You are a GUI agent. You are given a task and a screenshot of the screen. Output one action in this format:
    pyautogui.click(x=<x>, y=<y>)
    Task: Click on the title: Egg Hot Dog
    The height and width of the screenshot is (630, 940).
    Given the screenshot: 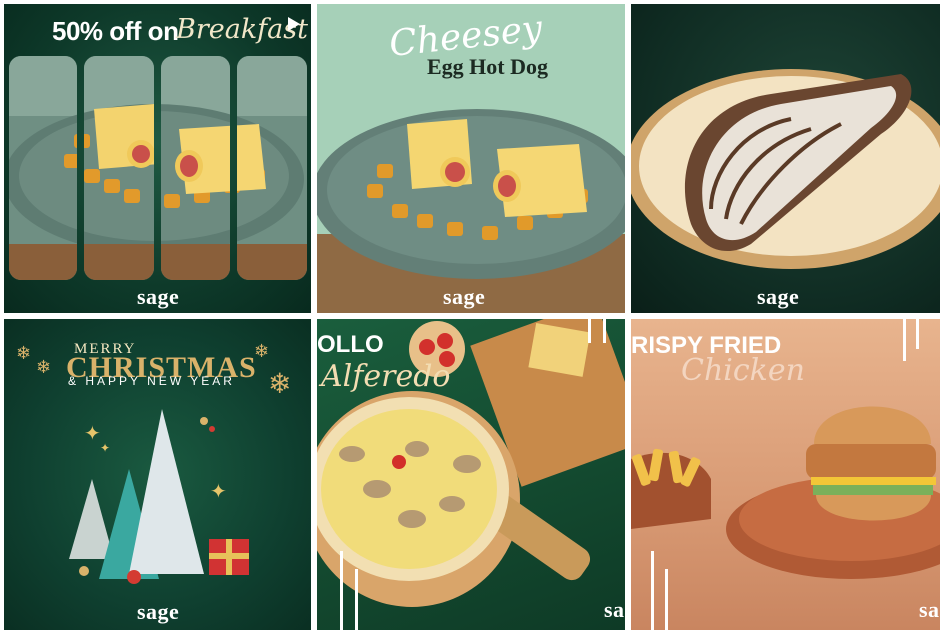 What is the action you would take?
    pyautogui.click(x=487, y=66)
    